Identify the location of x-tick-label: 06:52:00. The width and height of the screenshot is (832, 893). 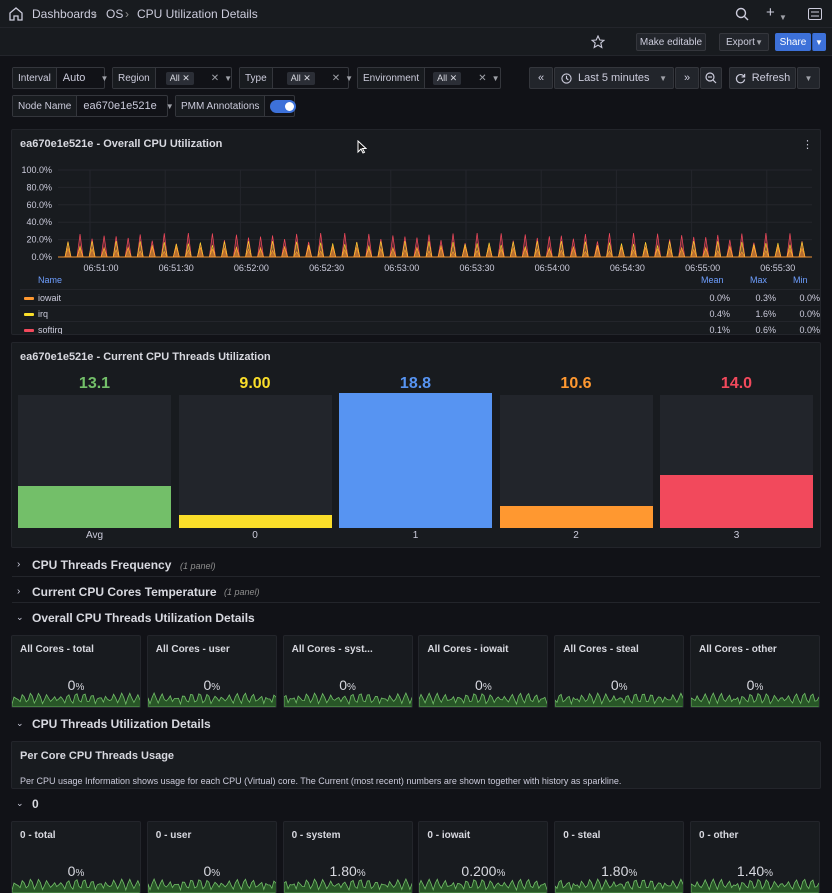
(251, 268).